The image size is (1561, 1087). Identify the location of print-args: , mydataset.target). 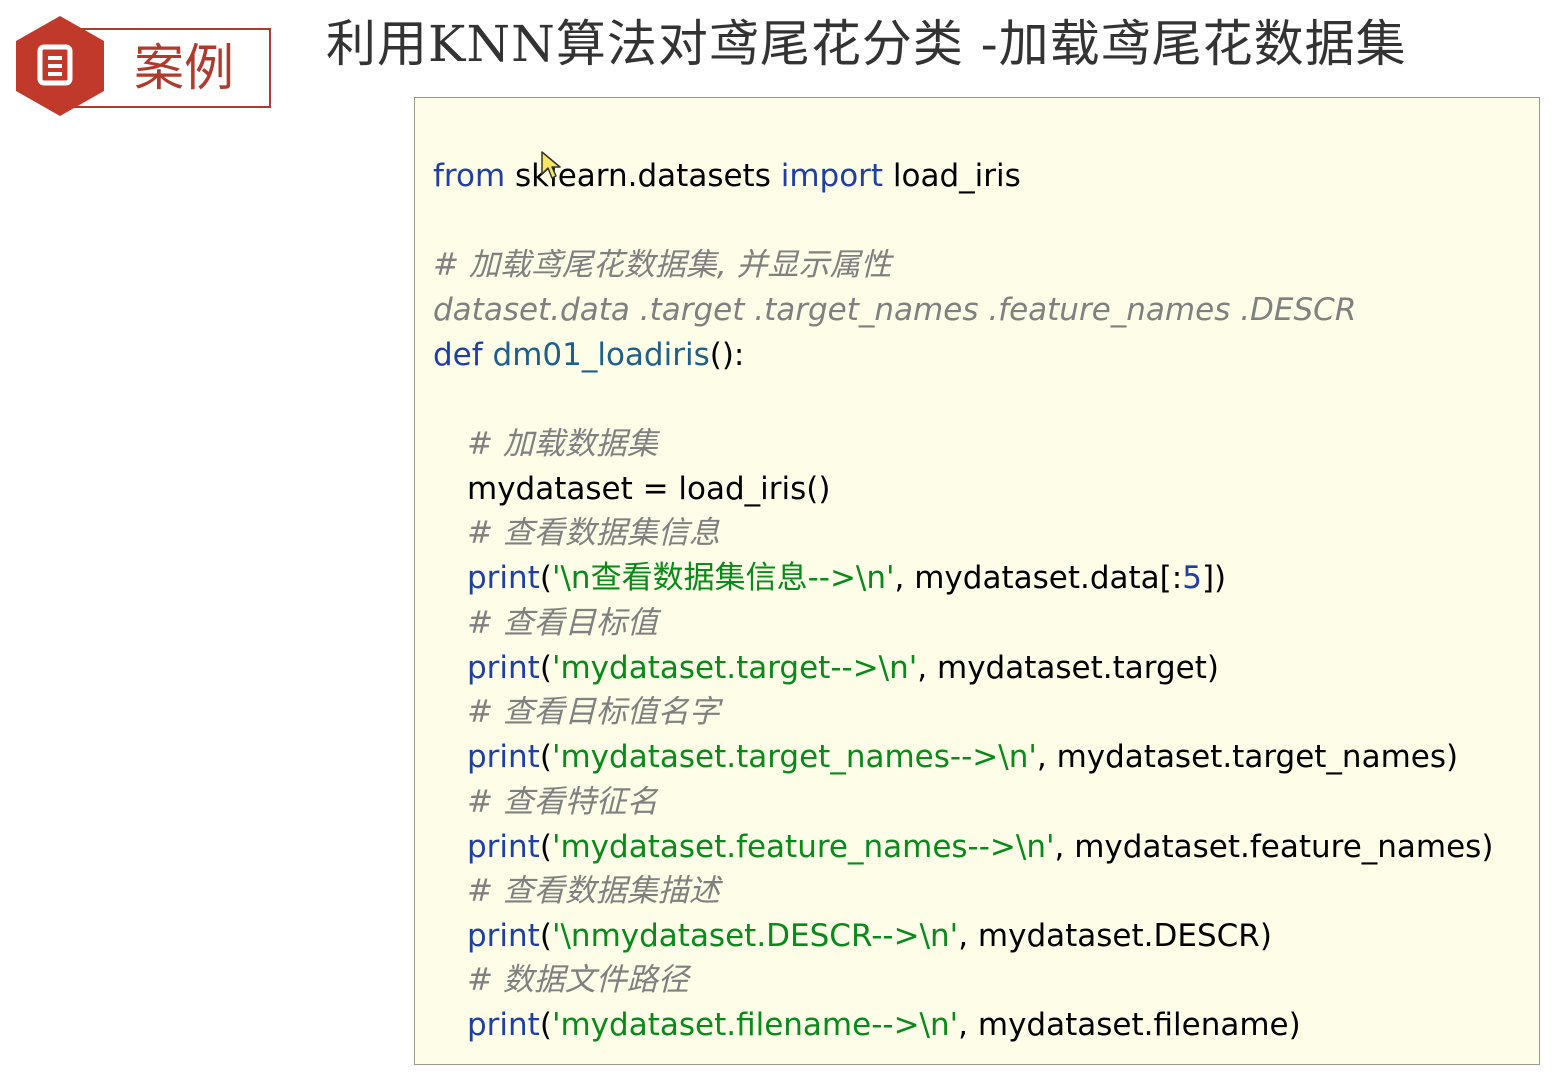
(1068, 668).